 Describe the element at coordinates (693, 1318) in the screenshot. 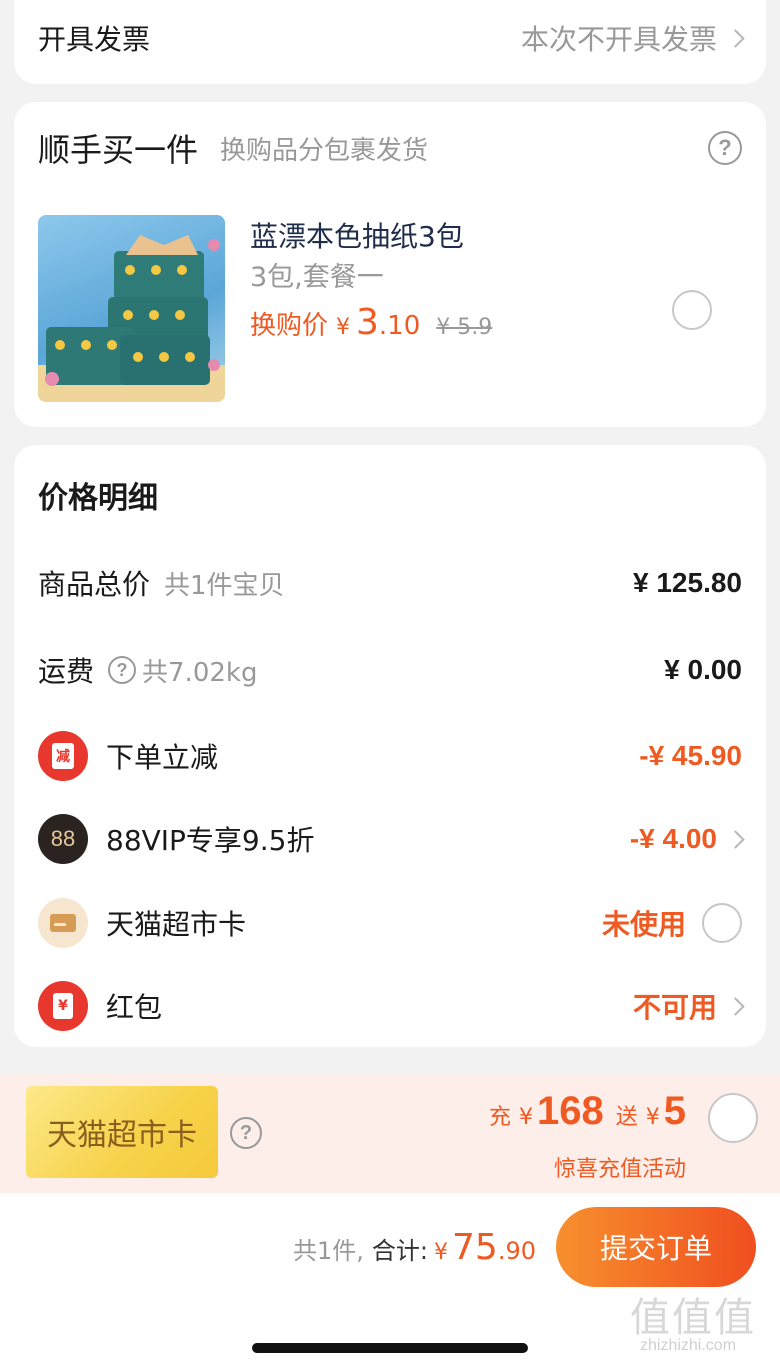

I see `watermark-logo: 值值值` at that location.